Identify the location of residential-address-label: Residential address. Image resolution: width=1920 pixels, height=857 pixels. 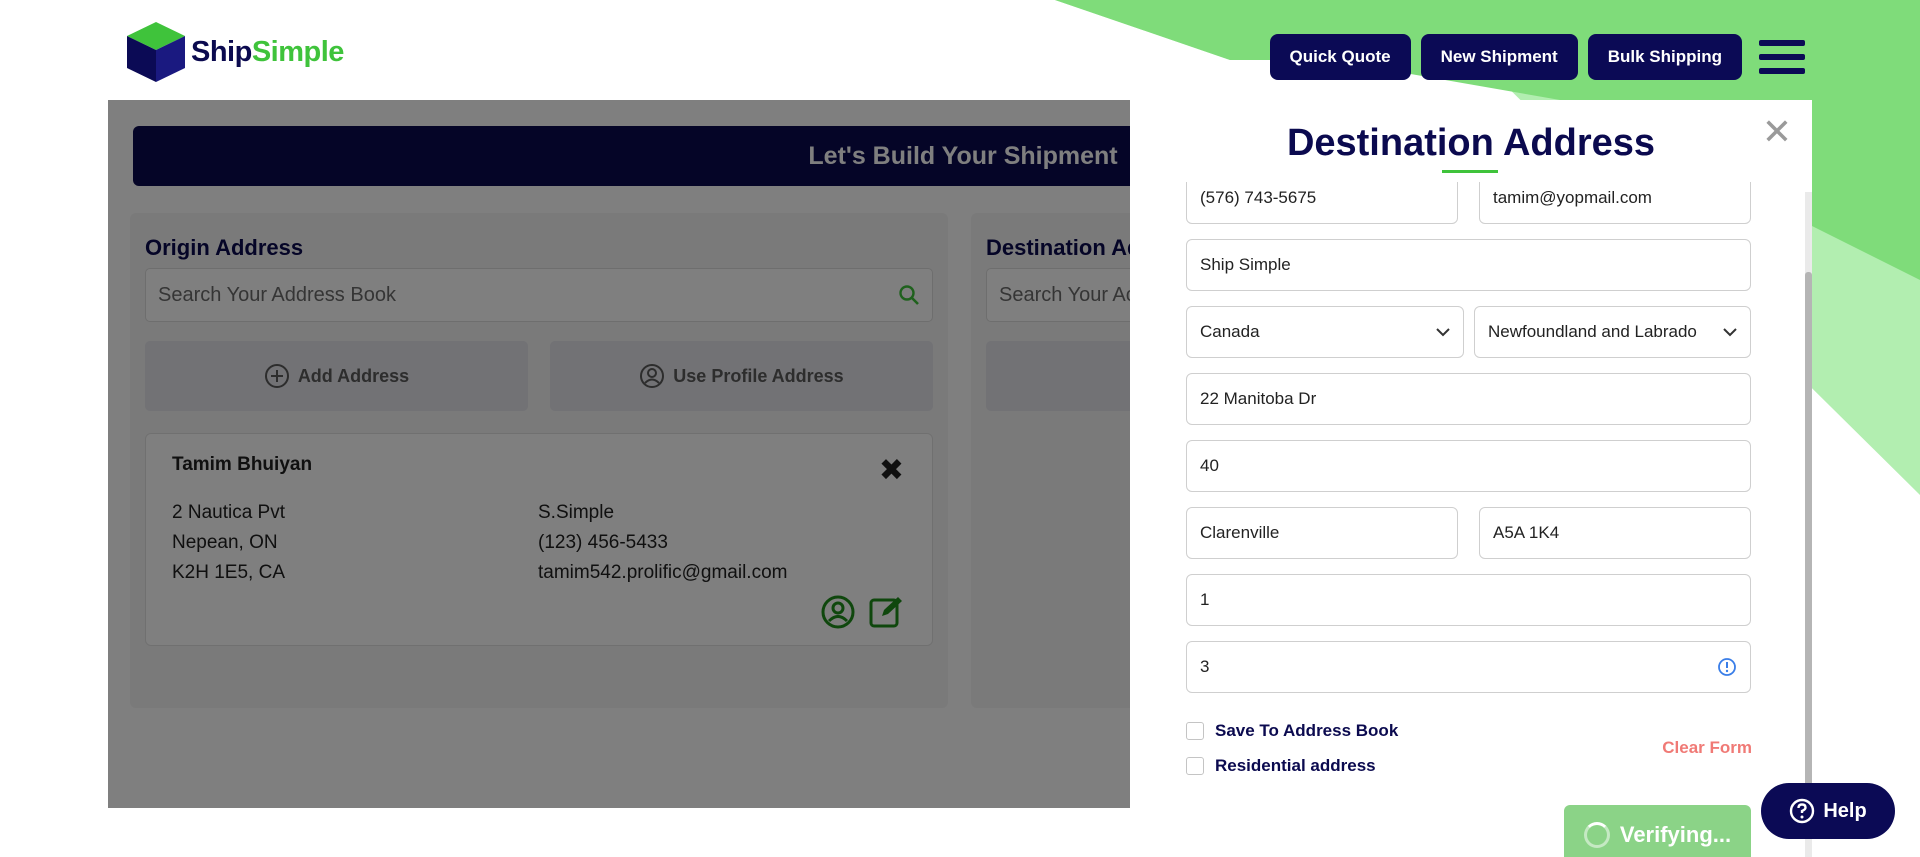
(1295, 765).